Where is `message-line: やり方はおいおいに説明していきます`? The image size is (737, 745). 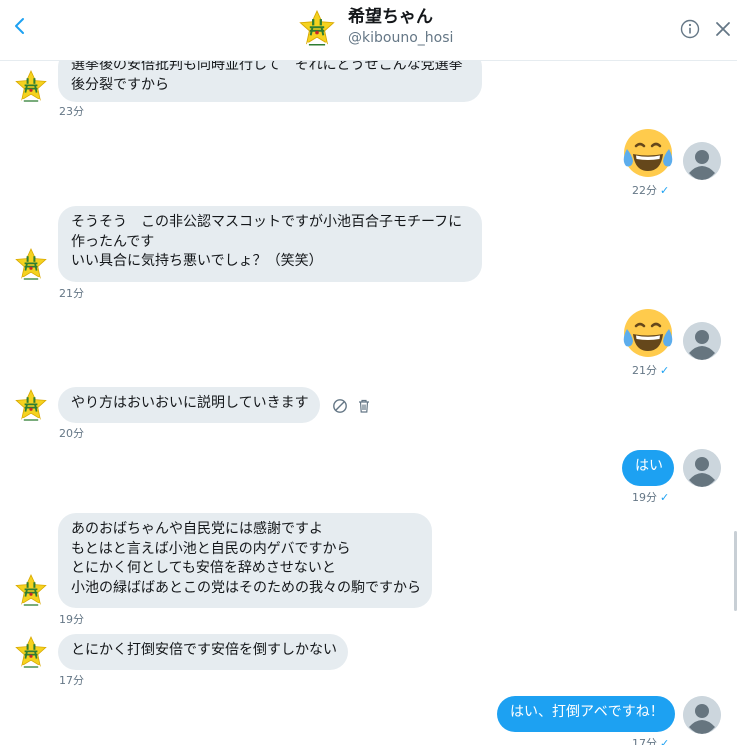 message-line: やり方はおいおいに説明していきます is located at coordinates (190, 403).